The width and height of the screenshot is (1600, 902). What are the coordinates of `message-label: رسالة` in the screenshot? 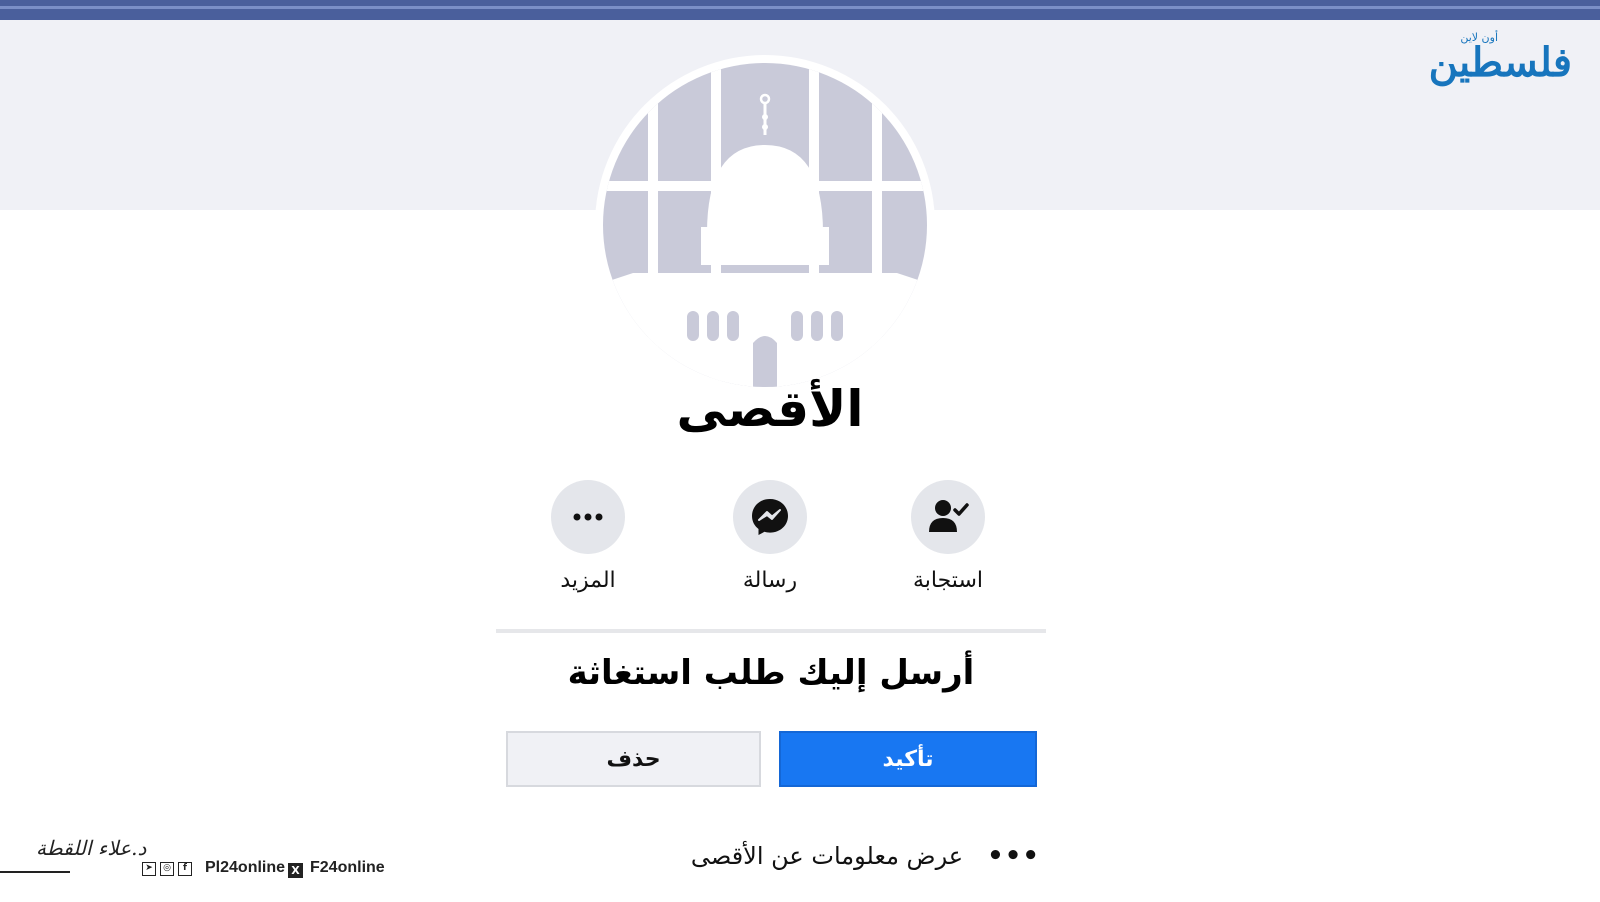 It's located at (770, 580).